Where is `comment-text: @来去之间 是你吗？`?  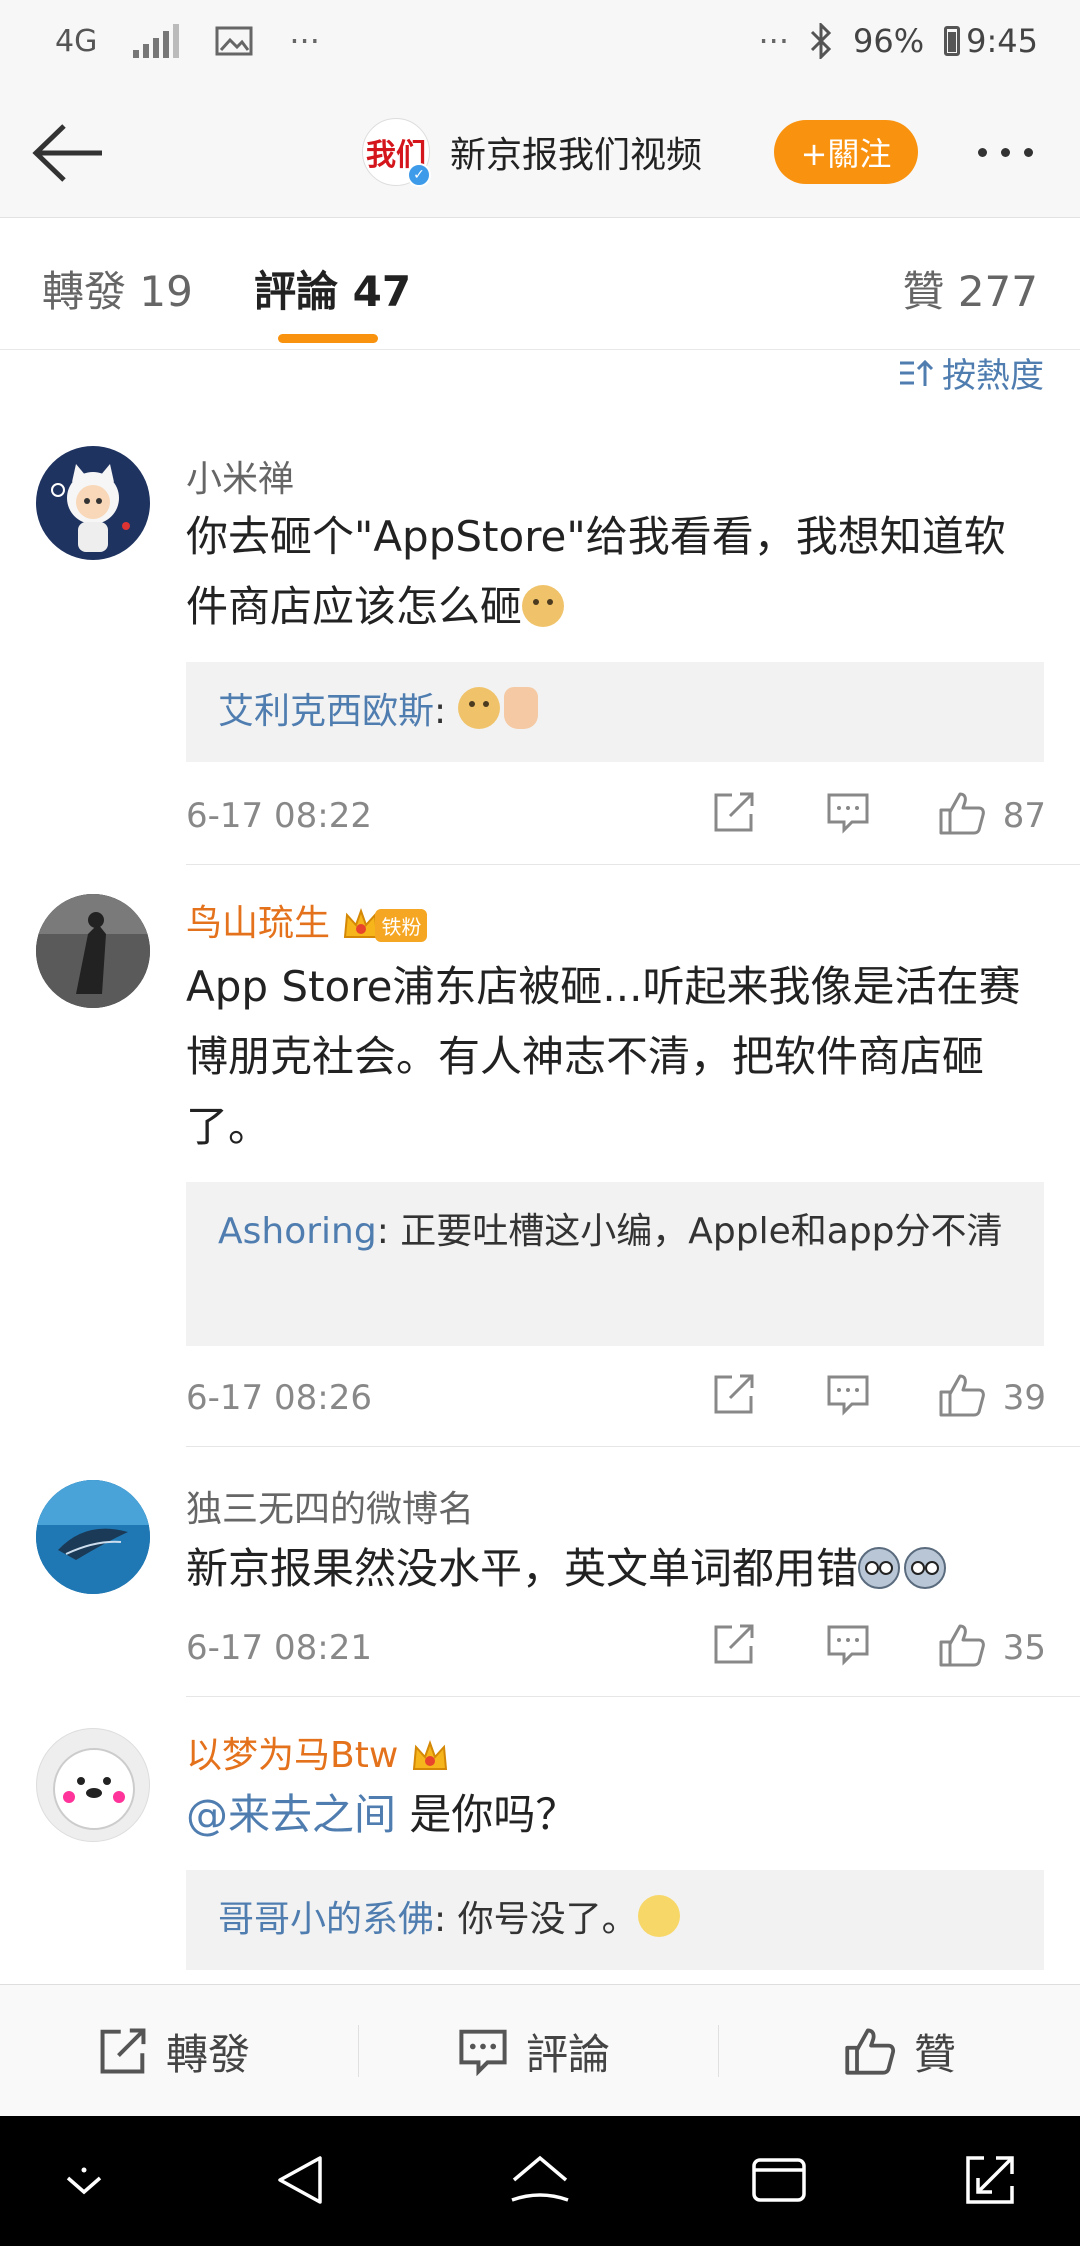 comment-text: @来去之间 是你吗？ is located at coordinates (616, 1815).